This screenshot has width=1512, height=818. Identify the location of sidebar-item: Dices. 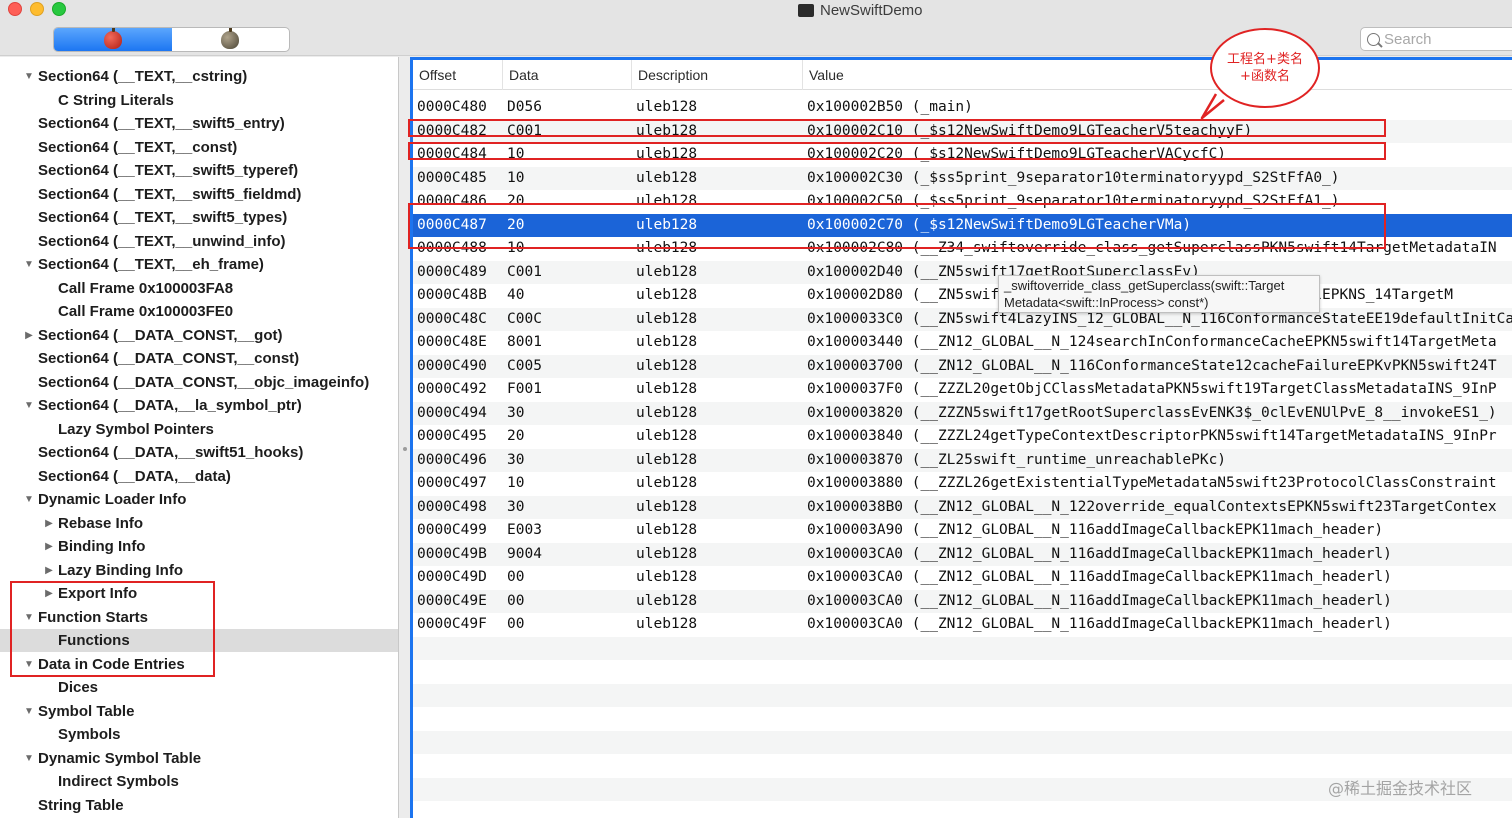
(199, 687).